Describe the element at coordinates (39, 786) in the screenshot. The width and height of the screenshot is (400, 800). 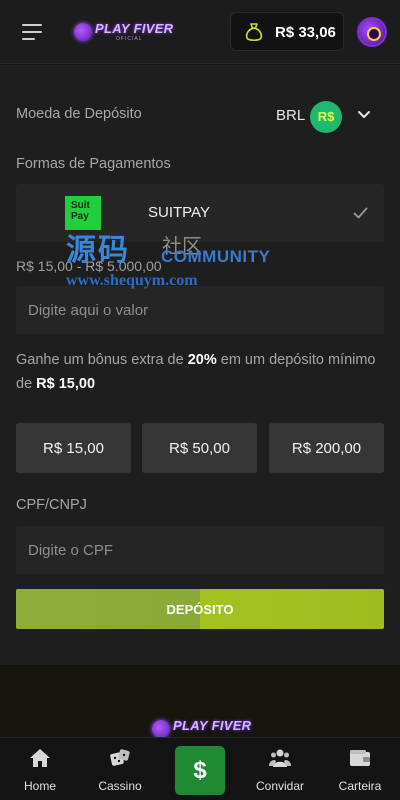
I see `nav-home-label: Home` at that location.